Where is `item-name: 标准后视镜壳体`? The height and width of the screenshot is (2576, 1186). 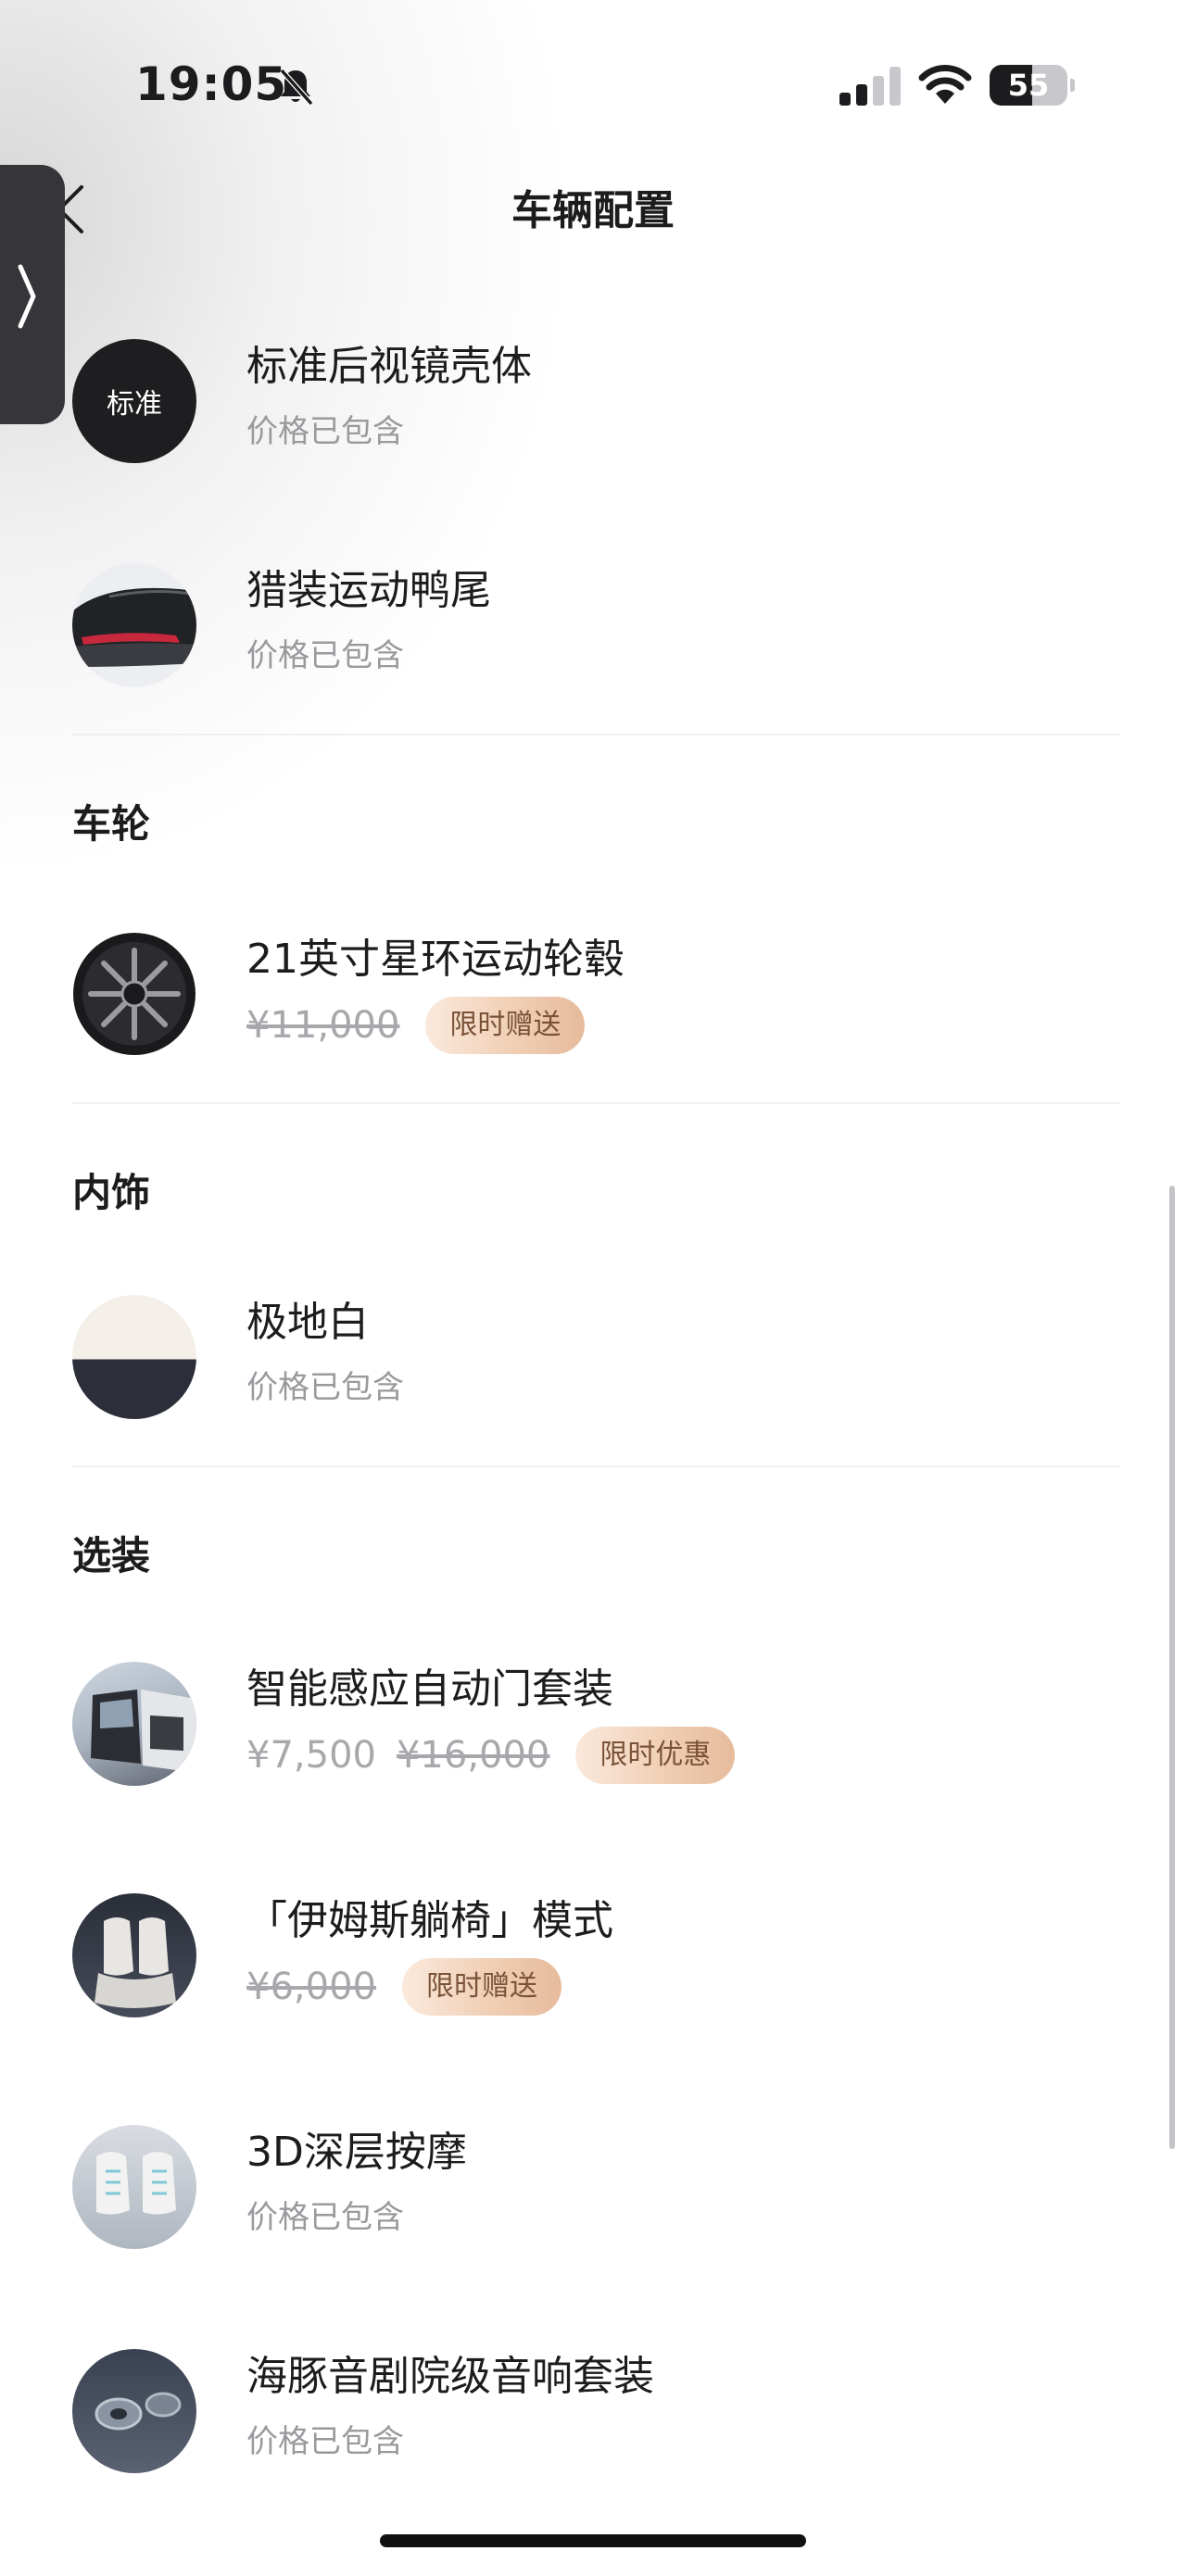 item-name: 标准后视镜壳体 is located at coordinates (389, 366).